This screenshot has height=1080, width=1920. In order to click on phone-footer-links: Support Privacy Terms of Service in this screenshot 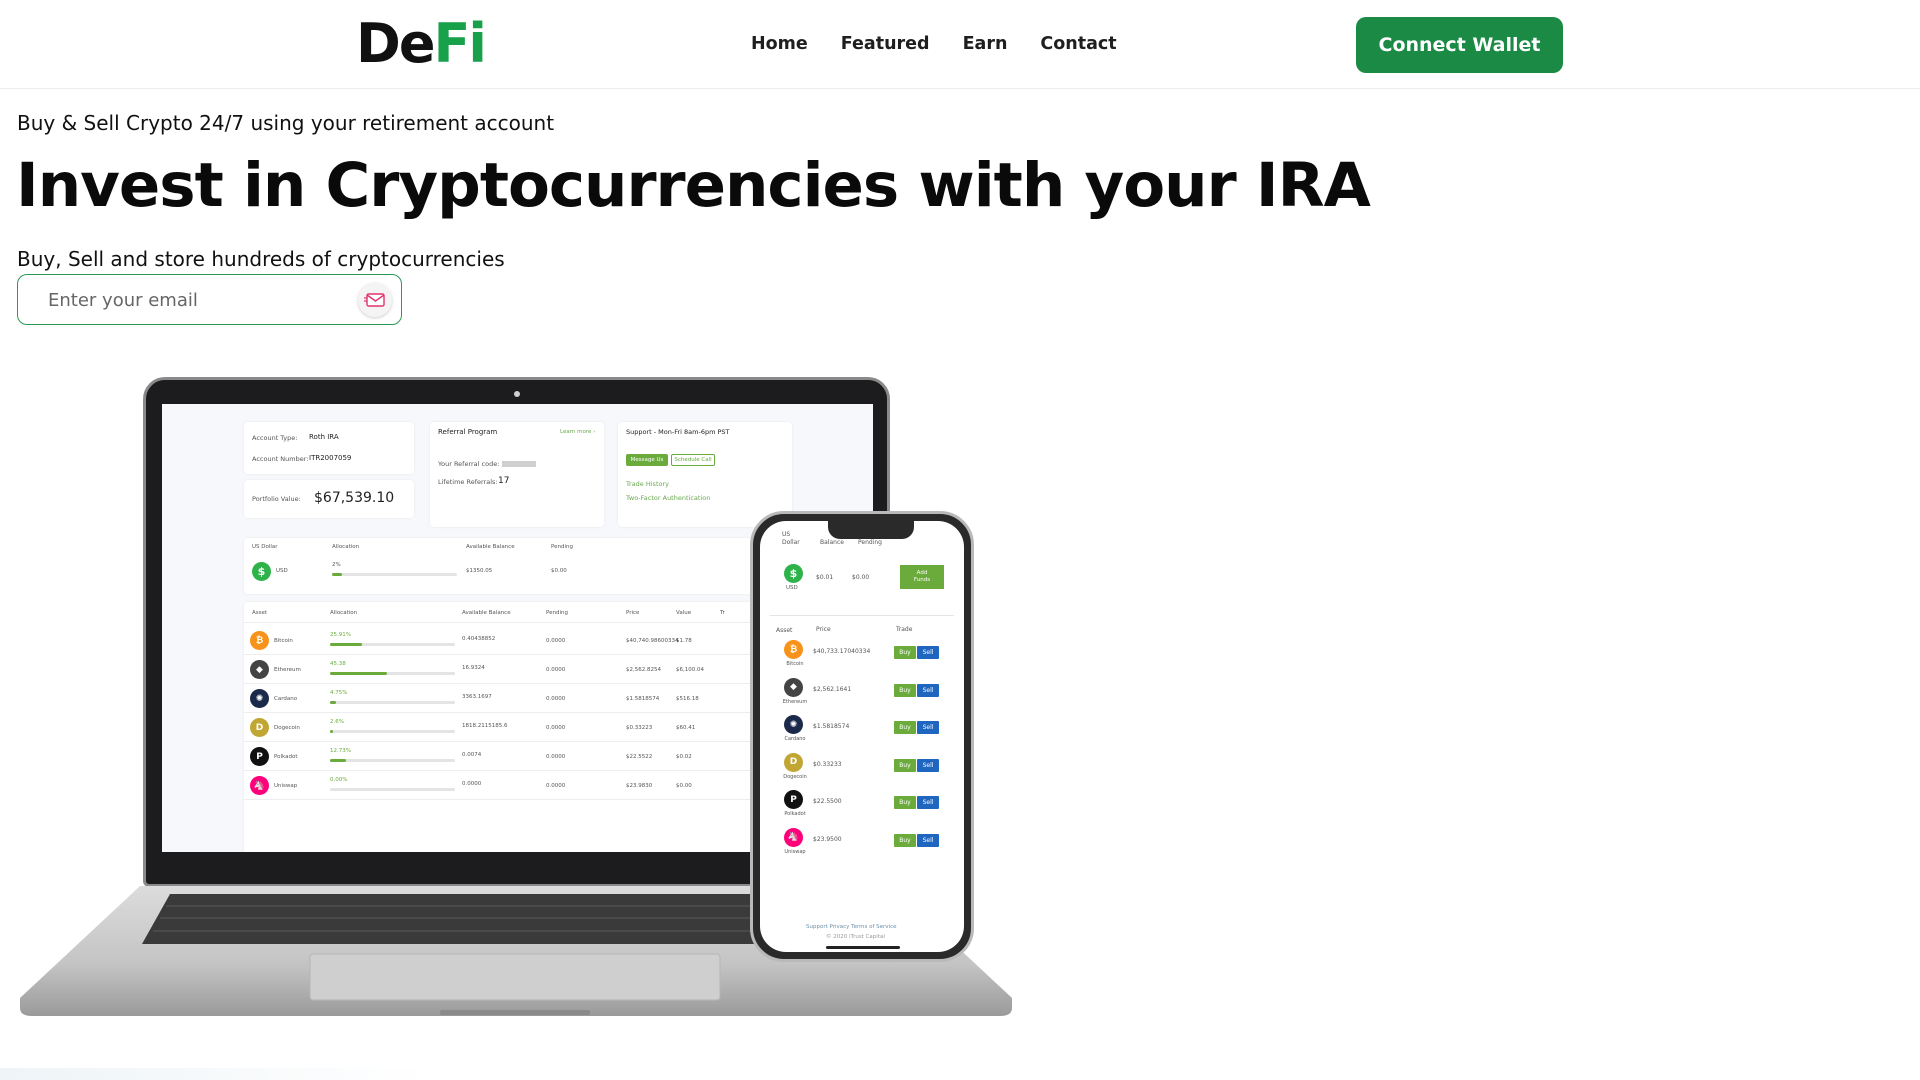, I will do `click(851, 927)`.